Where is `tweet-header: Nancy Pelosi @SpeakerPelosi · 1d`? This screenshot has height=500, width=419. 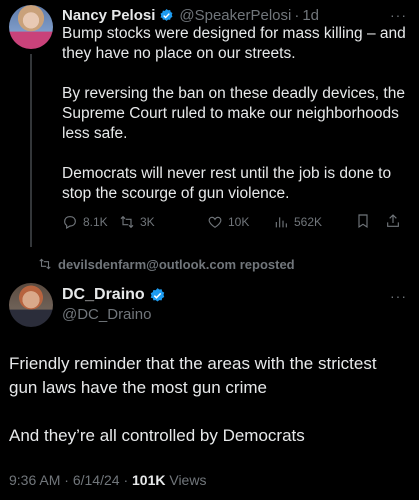
tweet-header: Nancy Pelosi @SpeakerPelosi · 1d is located at coordinates (190, 15).